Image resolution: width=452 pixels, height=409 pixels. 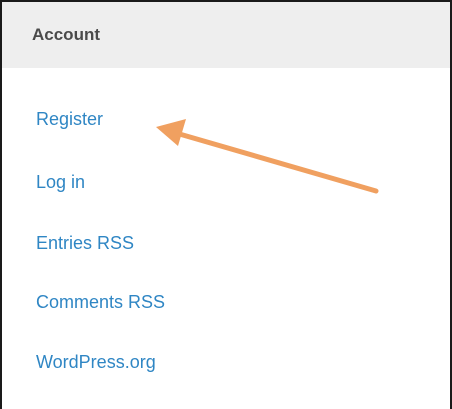 I want to click on log-in-link: Log in, so click(x=60, y=182).